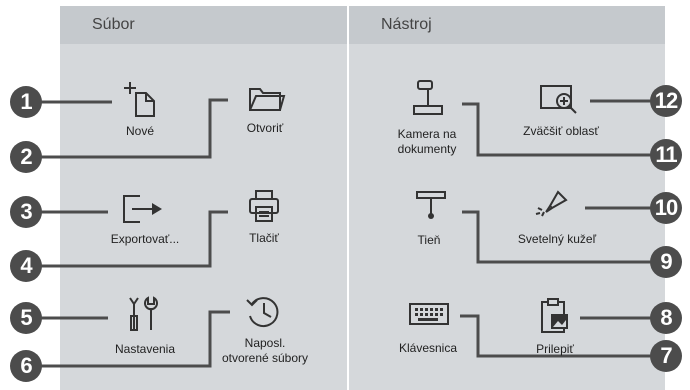  What do you see at coordinates (666, 356) in the screenshot?
I see `callout-badge-7: 7` at bounding box center [666, 356].